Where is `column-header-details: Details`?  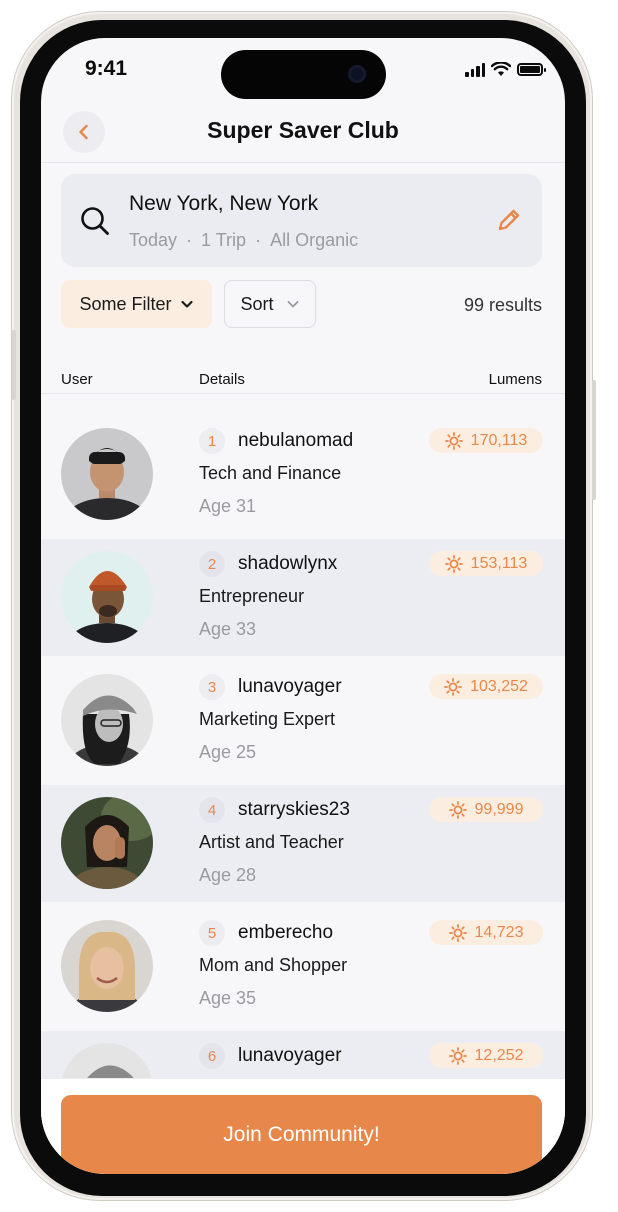 column-header-details: Details is located at coordinates (222, 379).